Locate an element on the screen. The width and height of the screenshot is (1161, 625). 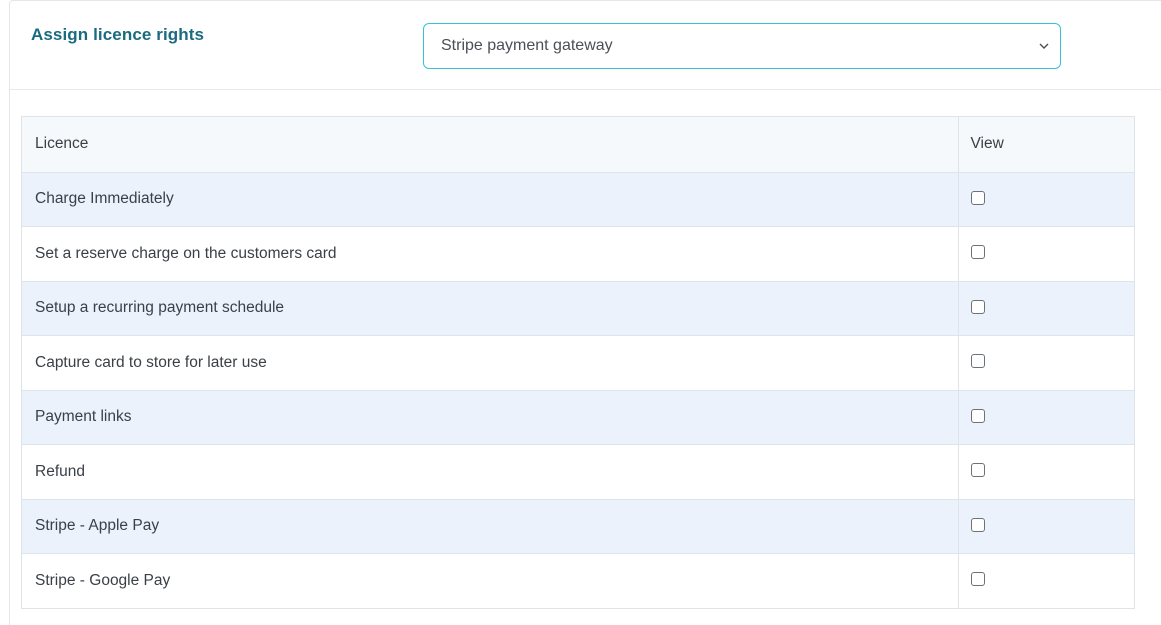
table-row: Charge Immediately is located at coordinates (578, 199).